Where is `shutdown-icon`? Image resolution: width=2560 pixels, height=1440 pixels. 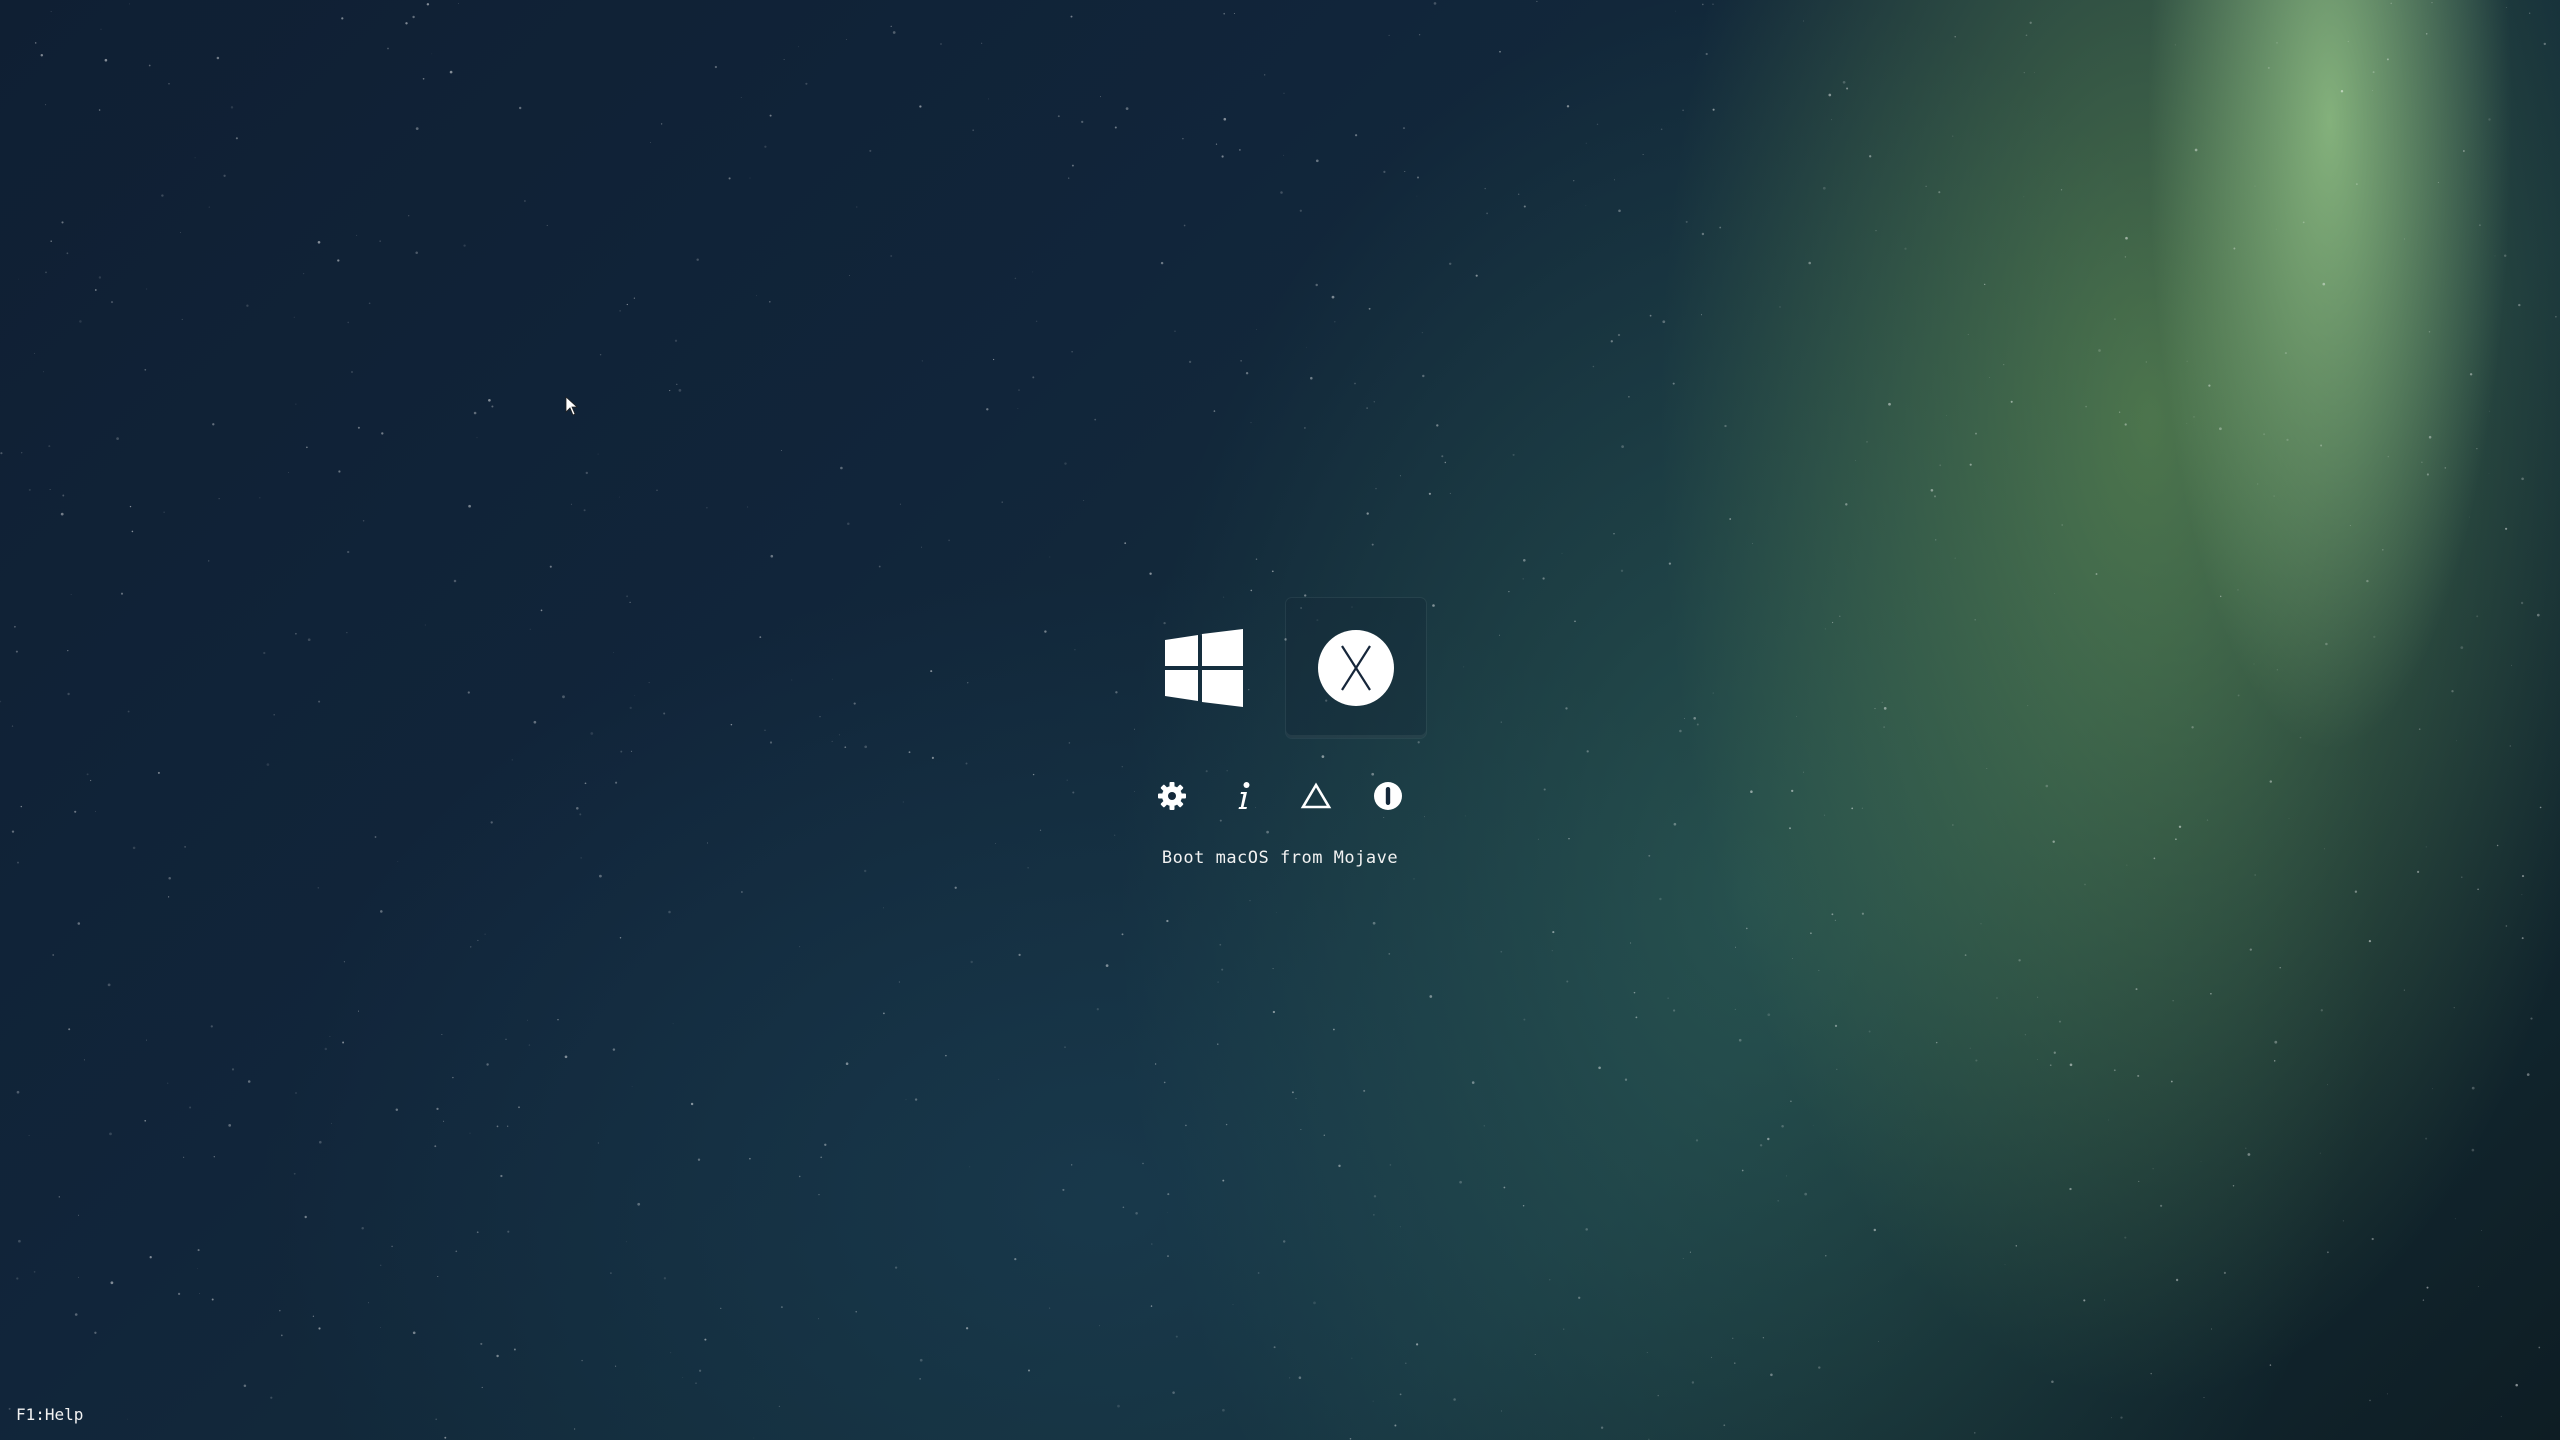
shutdown-icon is located at coordinates (1388, 796).